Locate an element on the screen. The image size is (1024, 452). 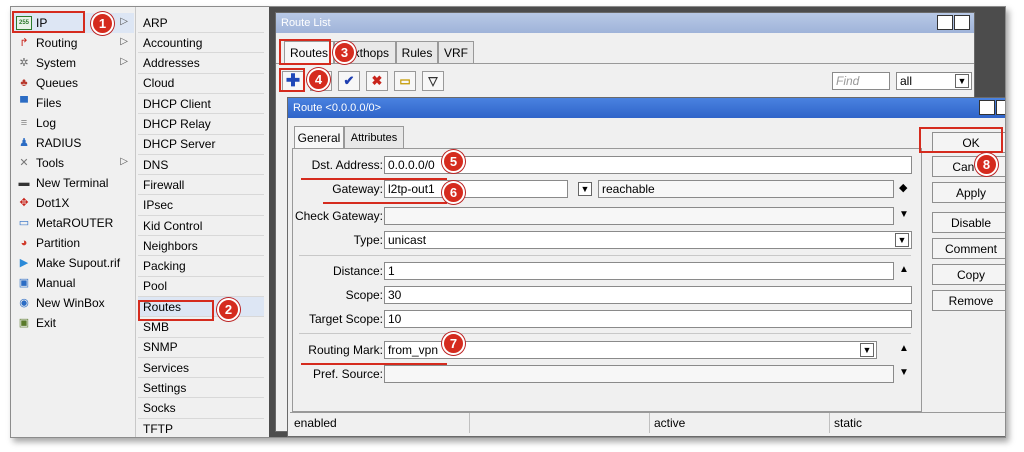
ip-submenu-item-socks: Socks is located at coordinates (201, 409).